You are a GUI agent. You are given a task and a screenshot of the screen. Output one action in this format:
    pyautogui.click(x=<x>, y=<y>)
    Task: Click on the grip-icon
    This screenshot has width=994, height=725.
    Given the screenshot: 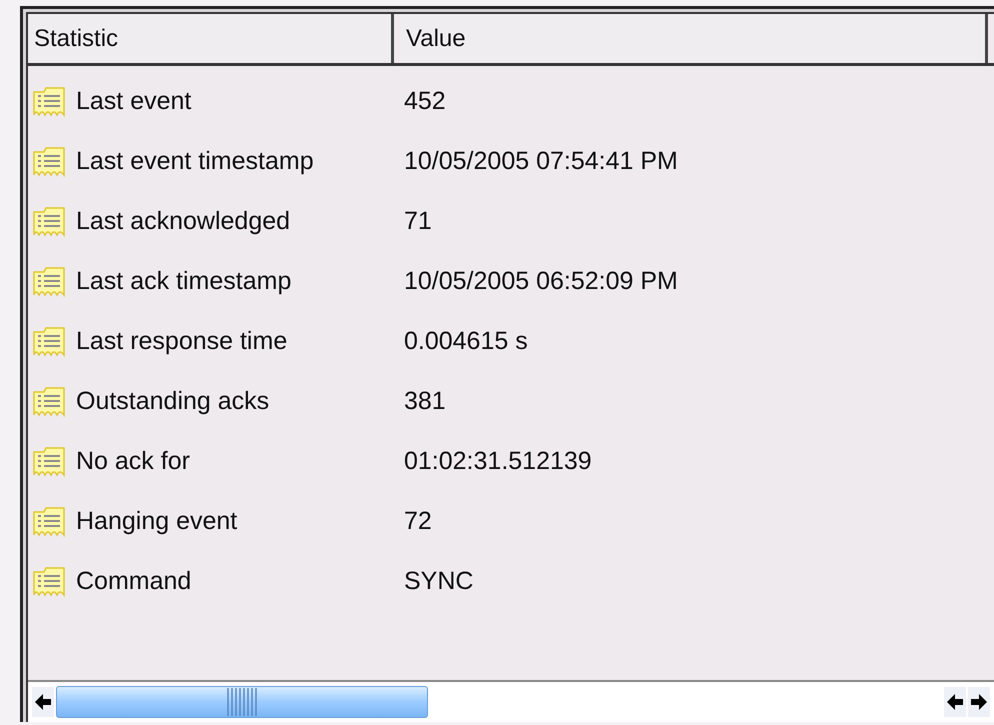 What is the action you would take?
    pyautogui.click(x=242, y=702)
    